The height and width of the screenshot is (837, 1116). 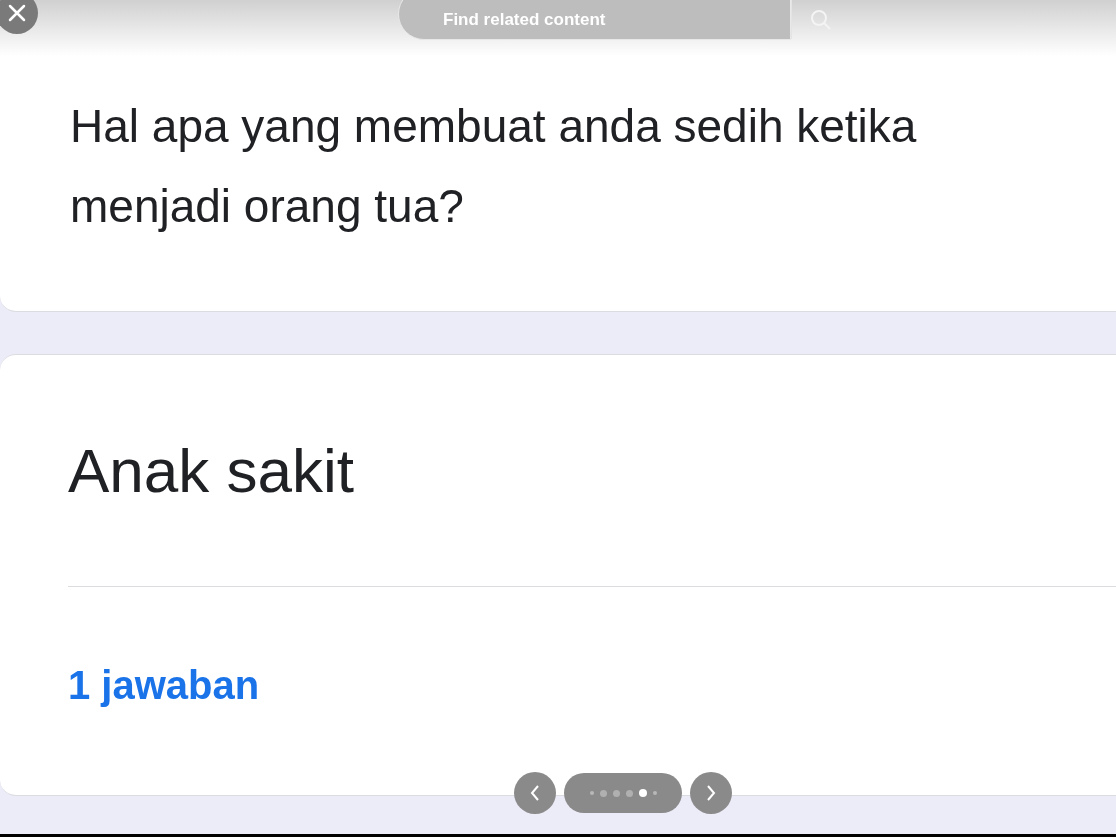 I want to click on close-button, so click(x=19, y=17).